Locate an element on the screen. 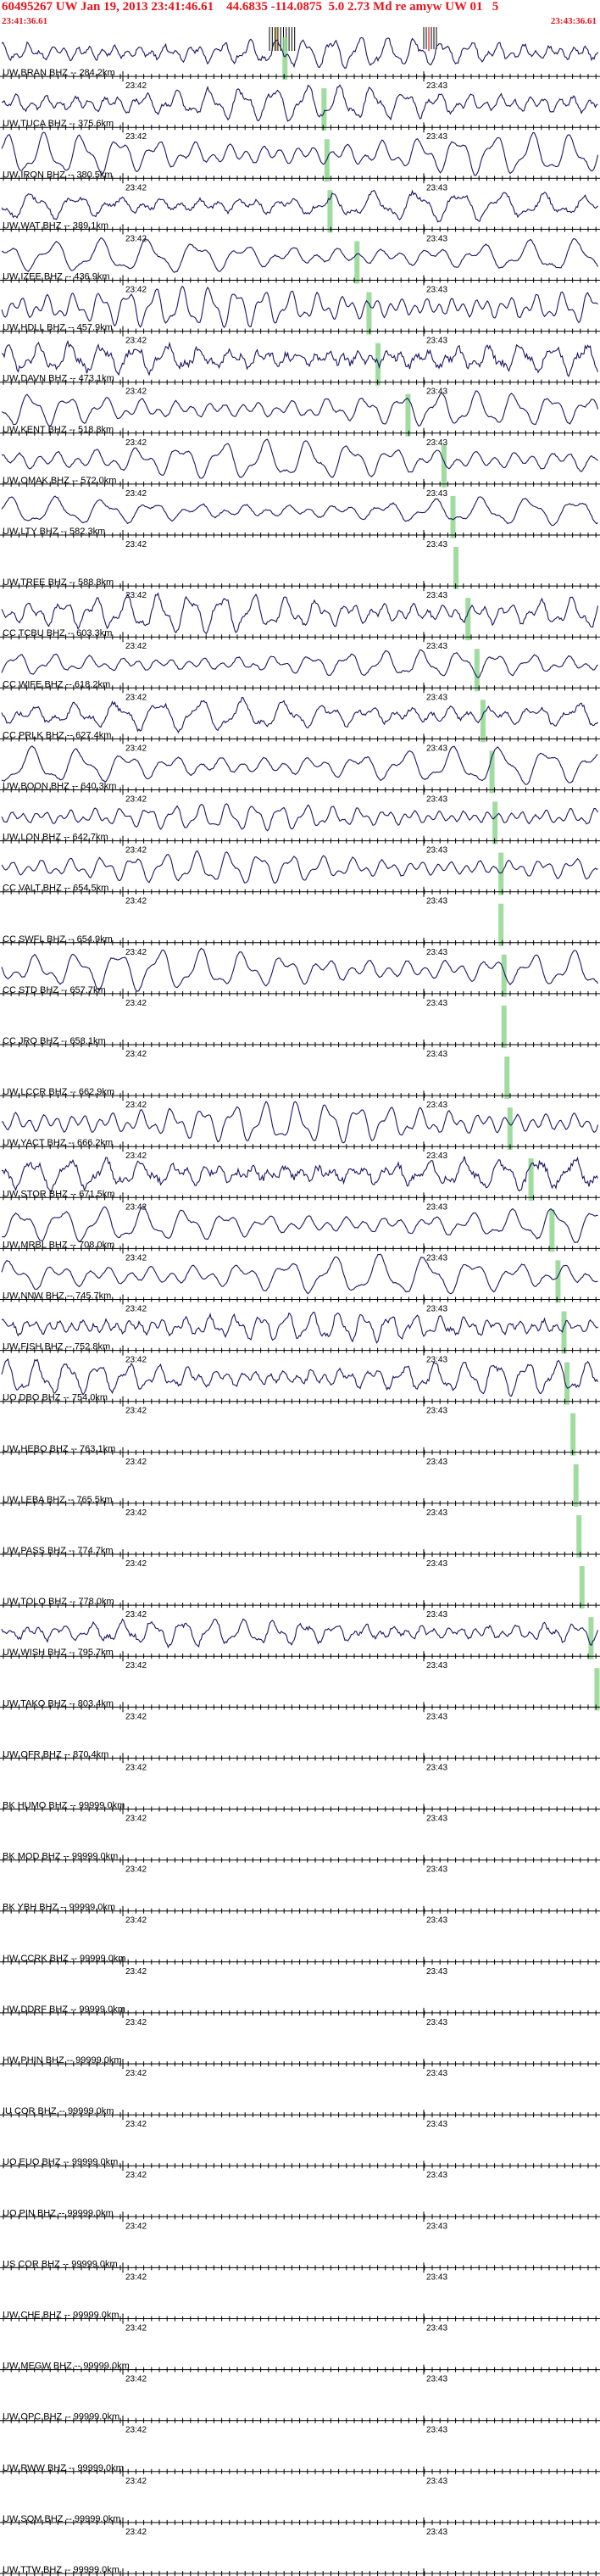  station-label: HW DDRF BHZ -- 99999.0km is located at coordinates (64, 2009).